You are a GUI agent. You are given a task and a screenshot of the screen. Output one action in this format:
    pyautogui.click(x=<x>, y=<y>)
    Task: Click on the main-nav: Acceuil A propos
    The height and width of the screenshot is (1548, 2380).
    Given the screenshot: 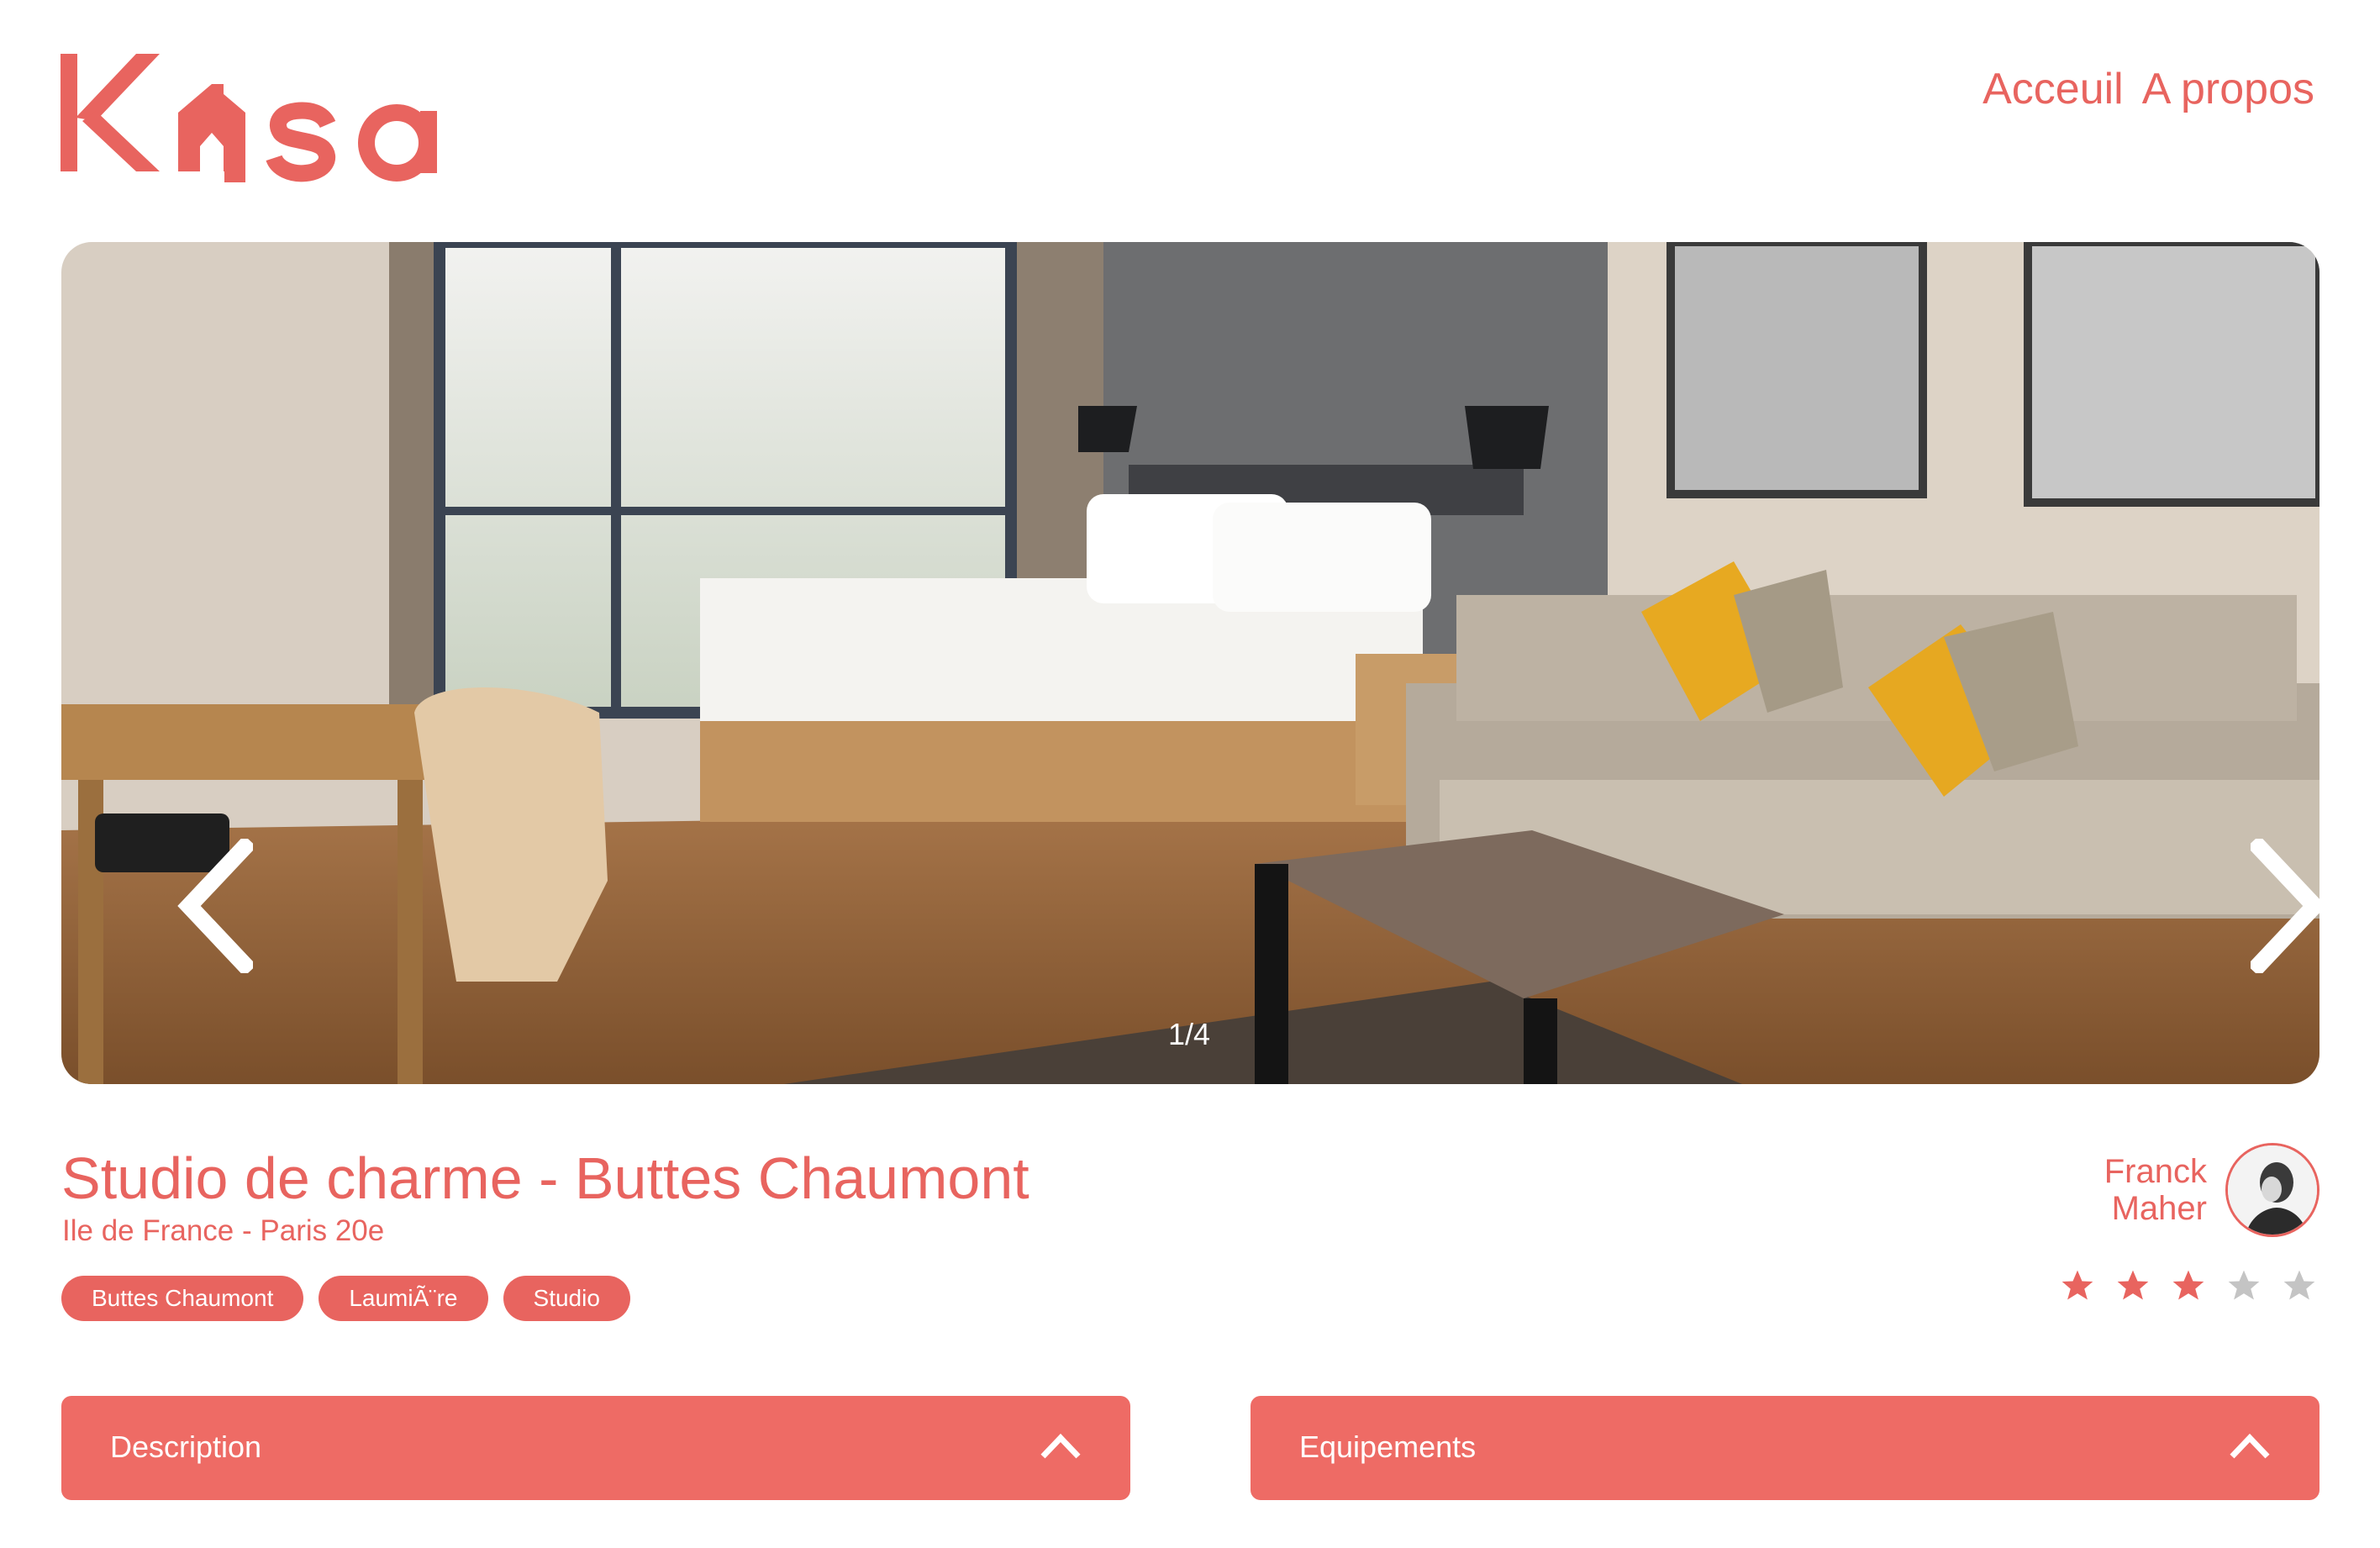 What is the action you would take?
    pyautogui.click(x=2148, y=89)
    